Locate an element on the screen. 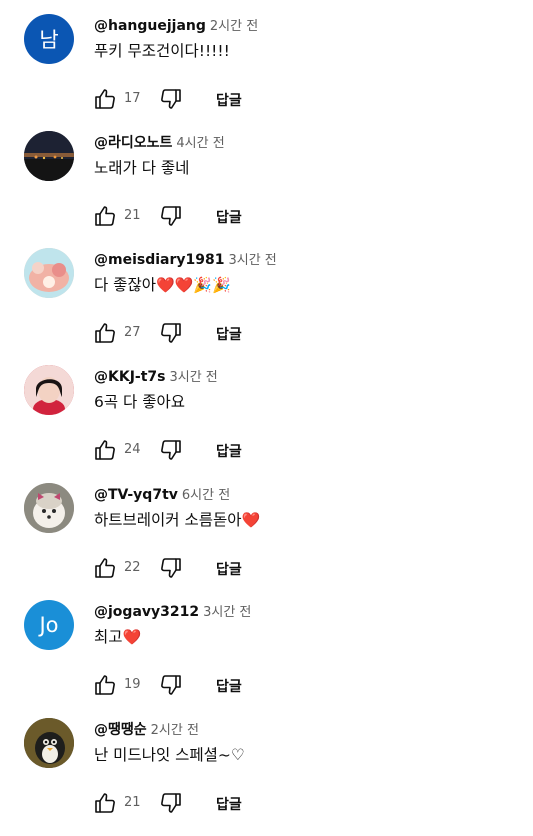 This screenshot has height=836, width=533. comment-header: @TV-yq7tv 6시간 전 is located at coordinates (162, 494).